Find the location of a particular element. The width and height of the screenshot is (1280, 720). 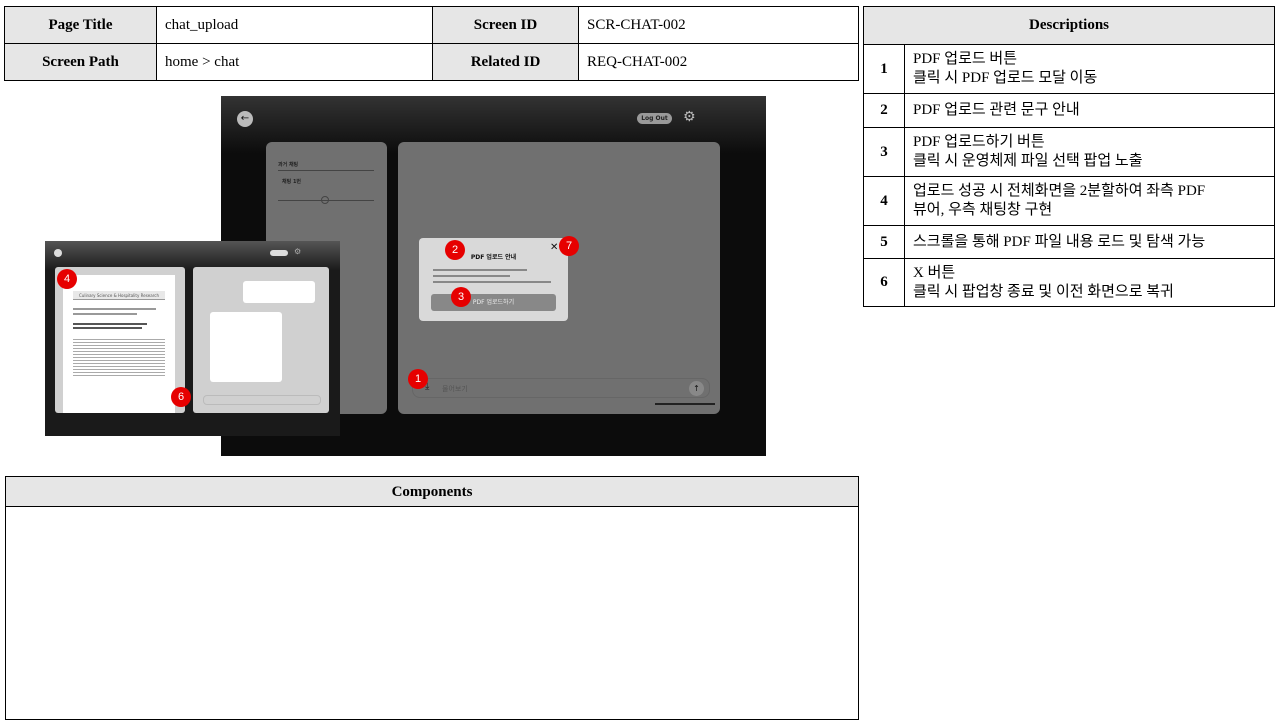

pdf-journal-title: Culinary Science & Hospitality Research is located at coordinates (119, 295).